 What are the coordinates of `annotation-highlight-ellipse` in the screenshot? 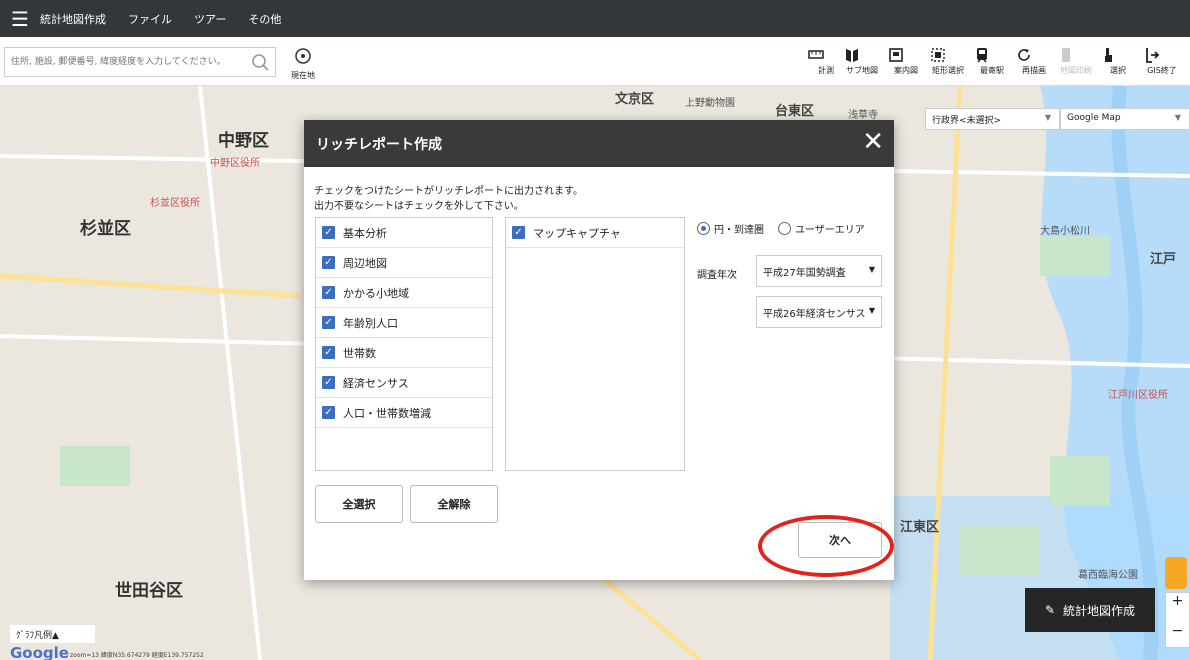 It's located at (826, 546).